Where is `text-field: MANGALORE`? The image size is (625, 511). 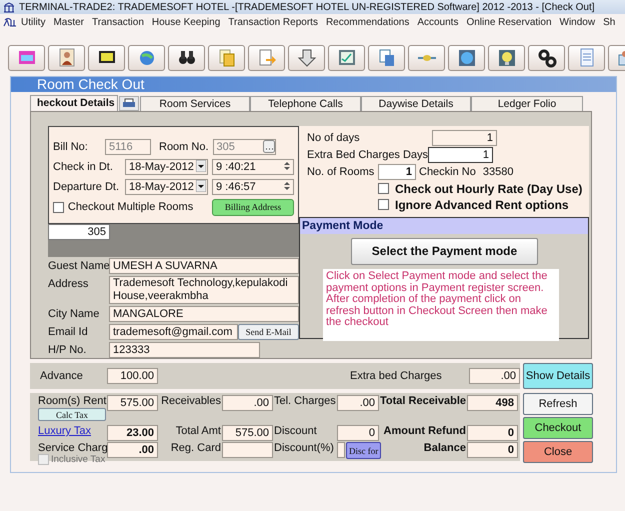
text-field: MANGALORE is located at coordinates (204, 314).